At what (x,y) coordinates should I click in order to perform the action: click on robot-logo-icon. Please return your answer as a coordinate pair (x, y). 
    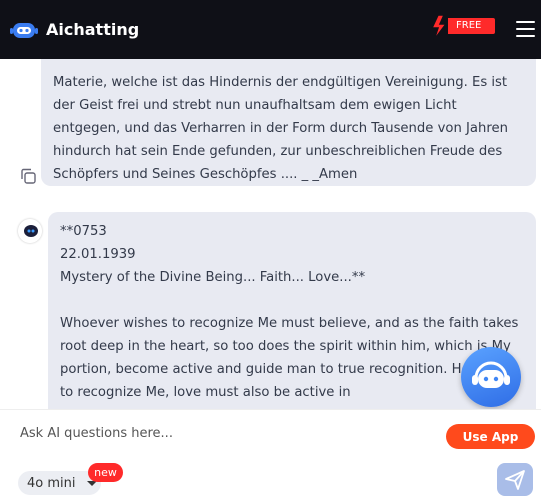
    Looking at the image, I should click on (24, 30).